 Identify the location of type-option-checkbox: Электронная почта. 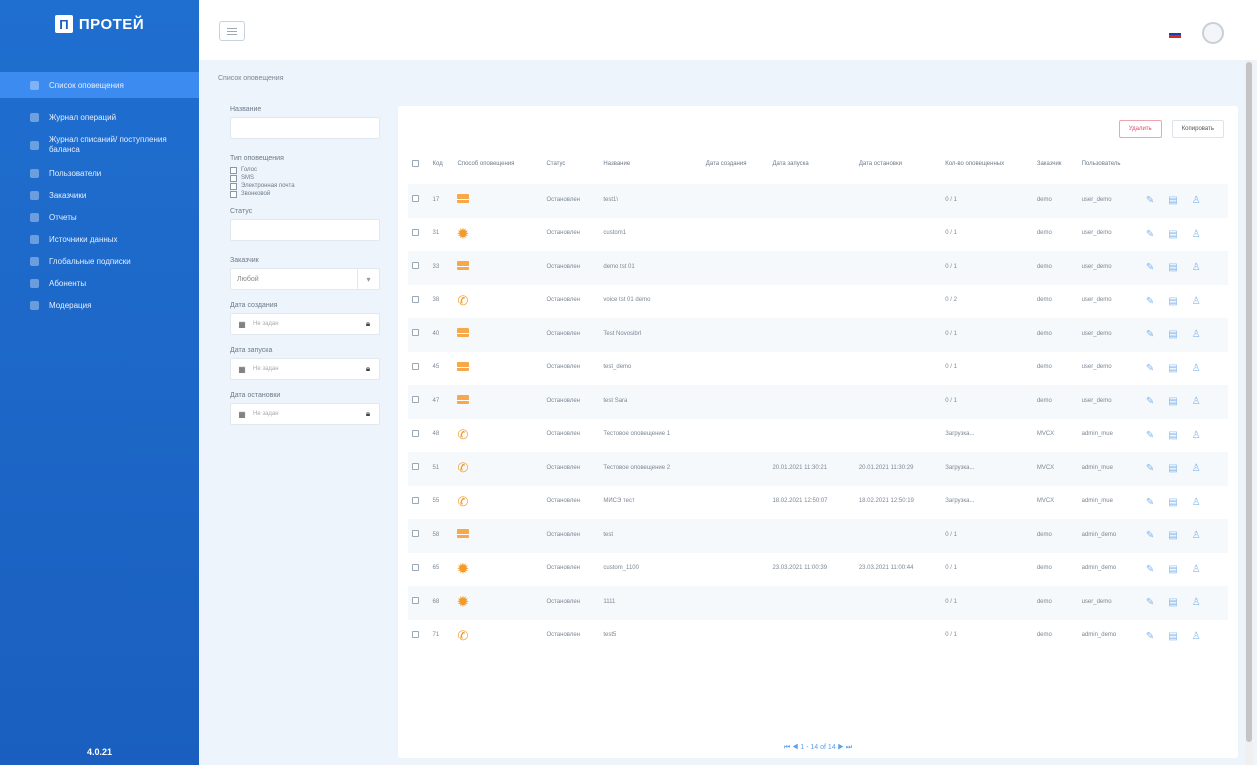
(305, 186).